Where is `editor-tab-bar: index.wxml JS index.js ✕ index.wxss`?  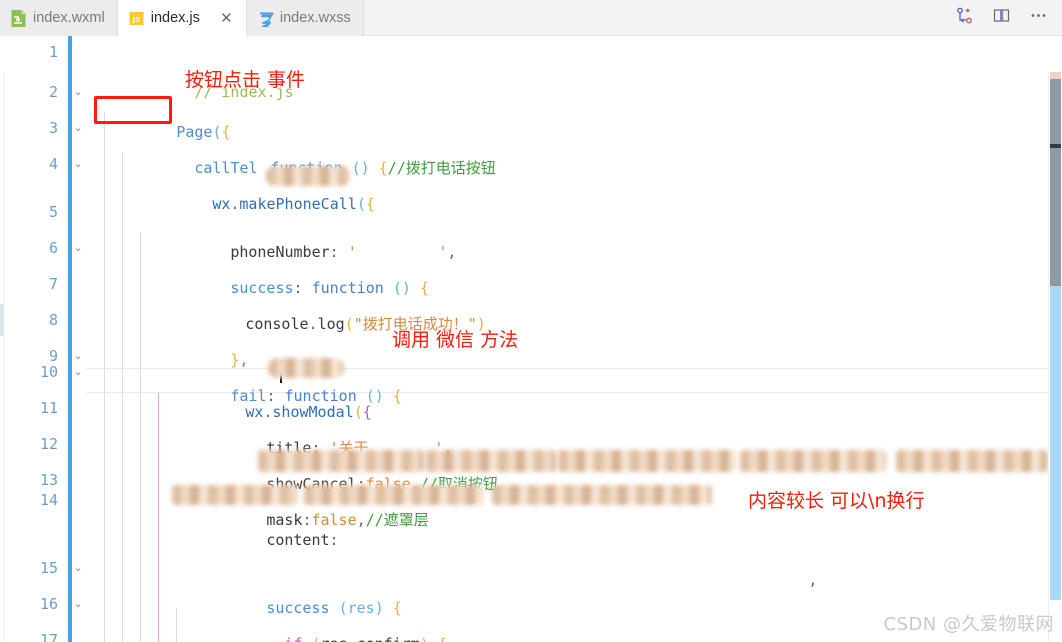 editor-tab-bar: index.wxml JS index.js ✕ index.wxss is located at coordinates (531, 18).